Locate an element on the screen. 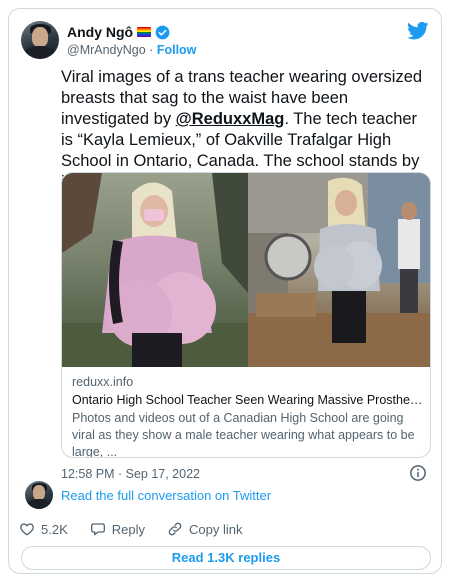 The height and width of the screenshot is (580, 450). reply-button: Reply is located at coordinates (117, 529).